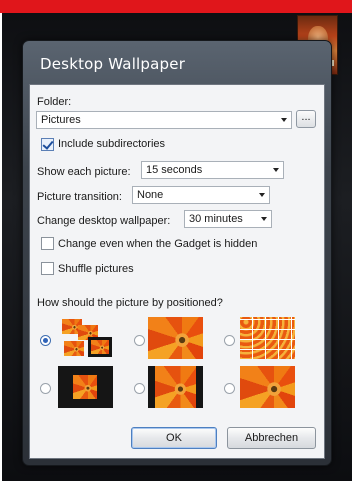  I want to click on cancel-button: Abbrechen, so click(271, 438).